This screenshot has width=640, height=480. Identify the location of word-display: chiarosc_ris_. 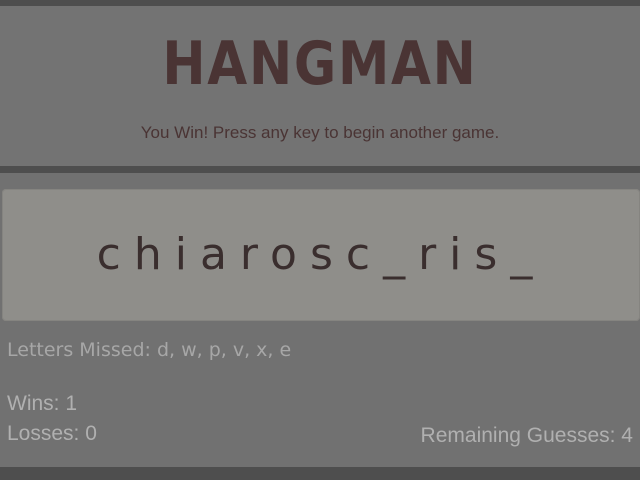
(321, 254).